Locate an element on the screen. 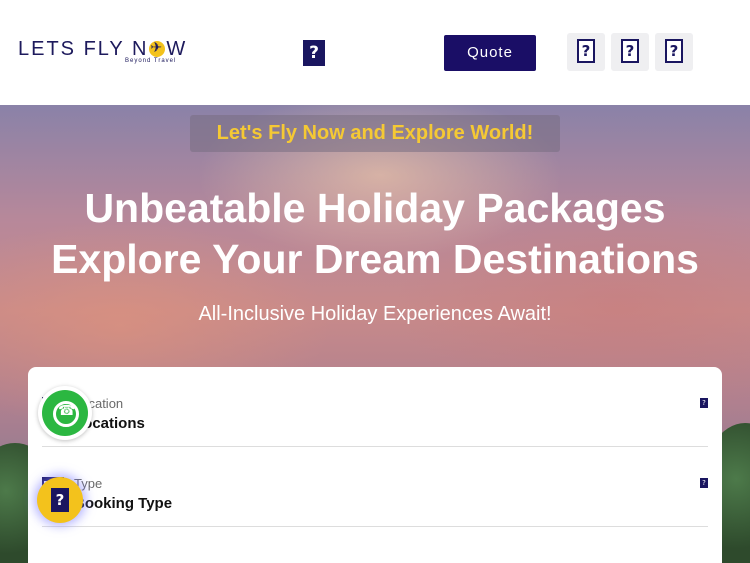 This screenshot has height=563, width=750. location-field: Location Locations ? is located at coordinates (375, 407).